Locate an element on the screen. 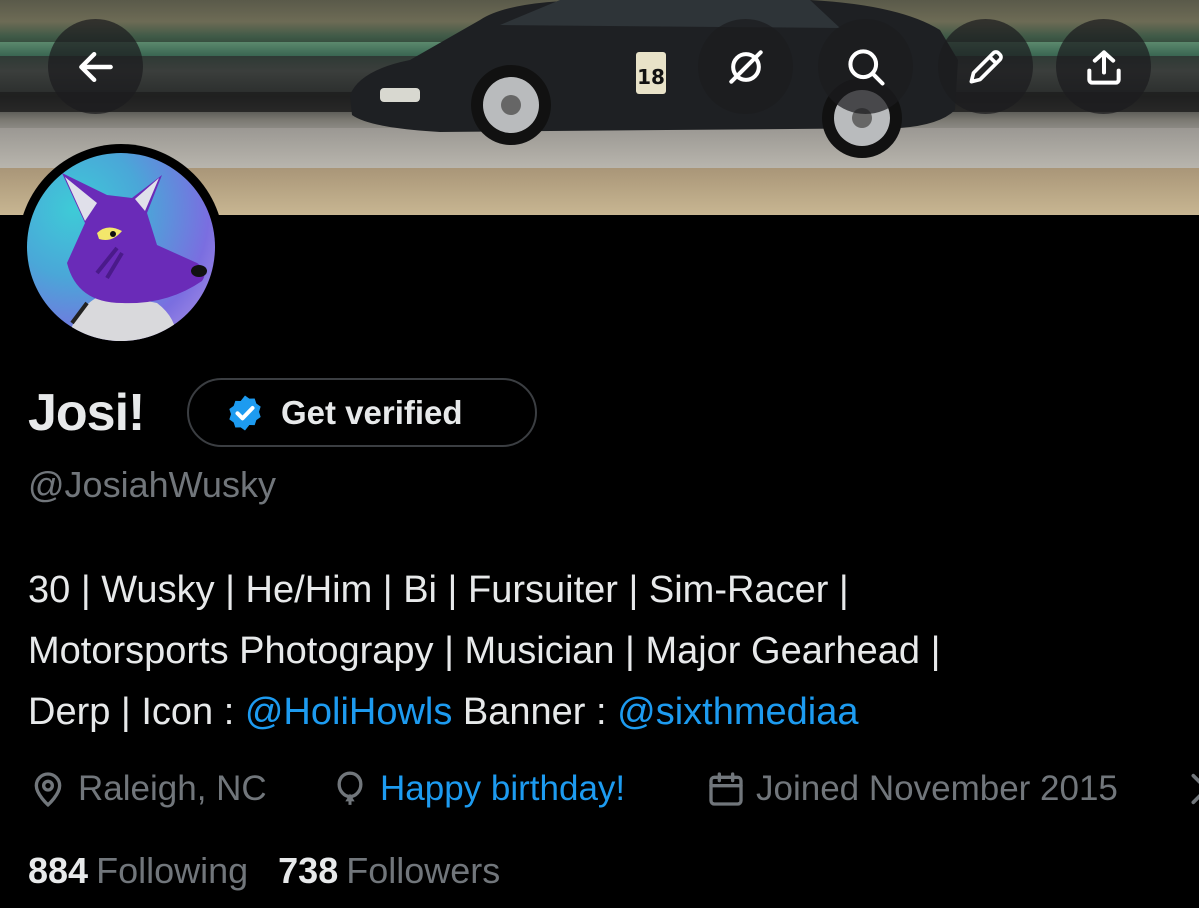 Image resolution: width=1199 pixels, height=908 pixels. get-verified-button: Get verified is located at coordinates (362, 412).